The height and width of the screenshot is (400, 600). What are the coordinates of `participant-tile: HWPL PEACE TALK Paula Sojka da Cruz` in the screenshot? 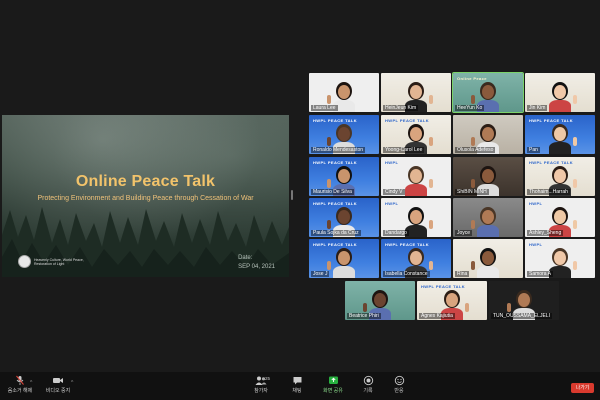 It's located at (344, 217).